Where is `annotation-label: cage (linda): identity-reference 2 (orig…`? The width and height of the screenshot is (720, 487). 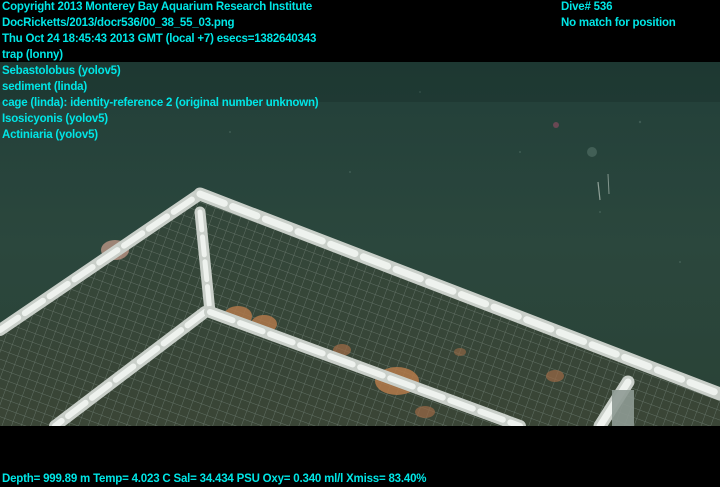
annotation-label: cage (linda): identity-reference 2 (orig… is located at coordinates (160, 103).